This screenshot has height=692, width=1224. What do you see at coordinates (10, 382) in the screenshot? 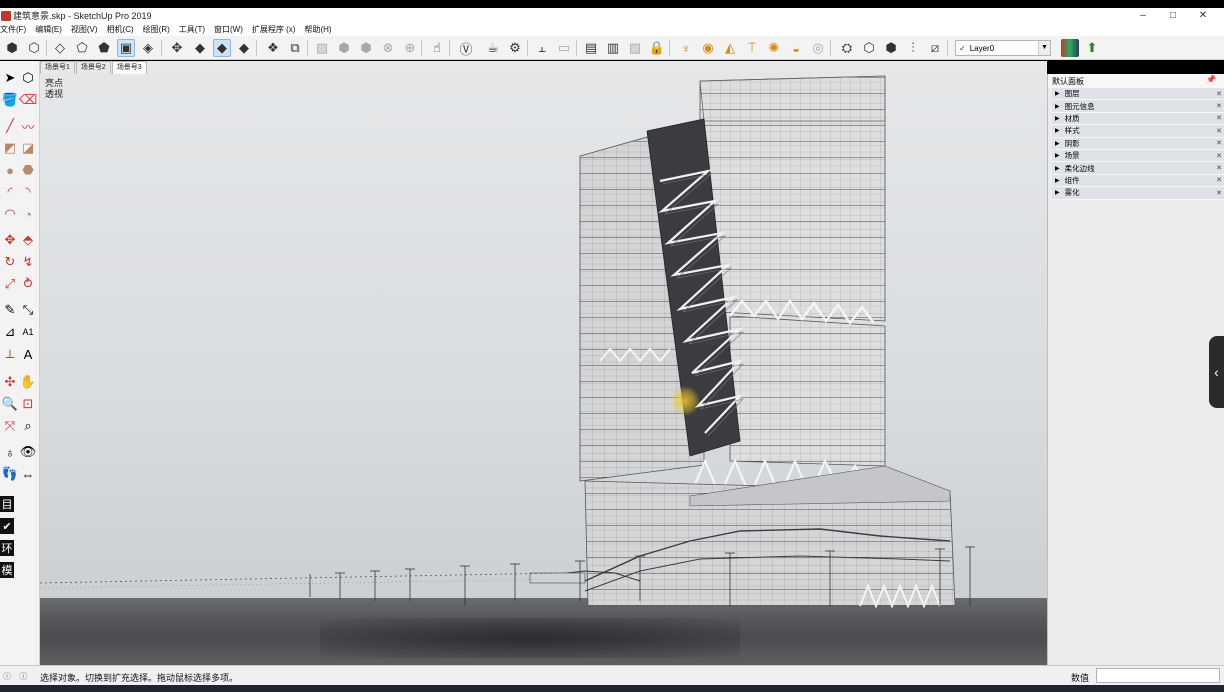
I see `orbit-tool-icon: ✣` at bounding box center [10, 382].